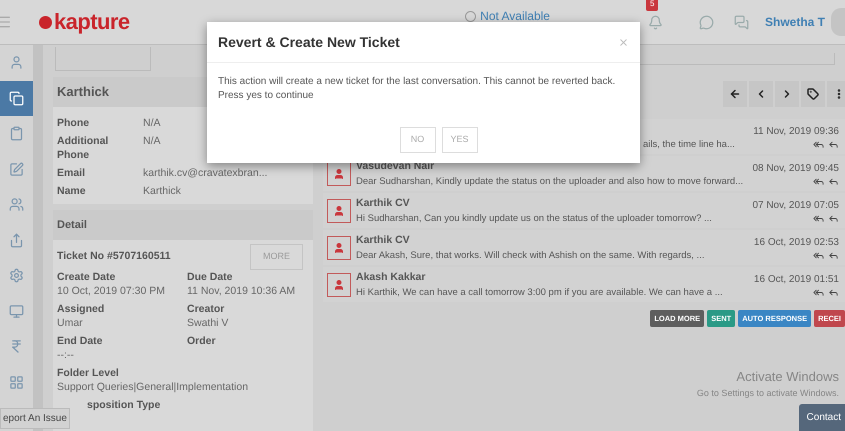 The height and width of the screenshot is (431, 845). Describe the element at coordinates (70, 323) in the screenshot. I see `field-value: Umar` at that location.